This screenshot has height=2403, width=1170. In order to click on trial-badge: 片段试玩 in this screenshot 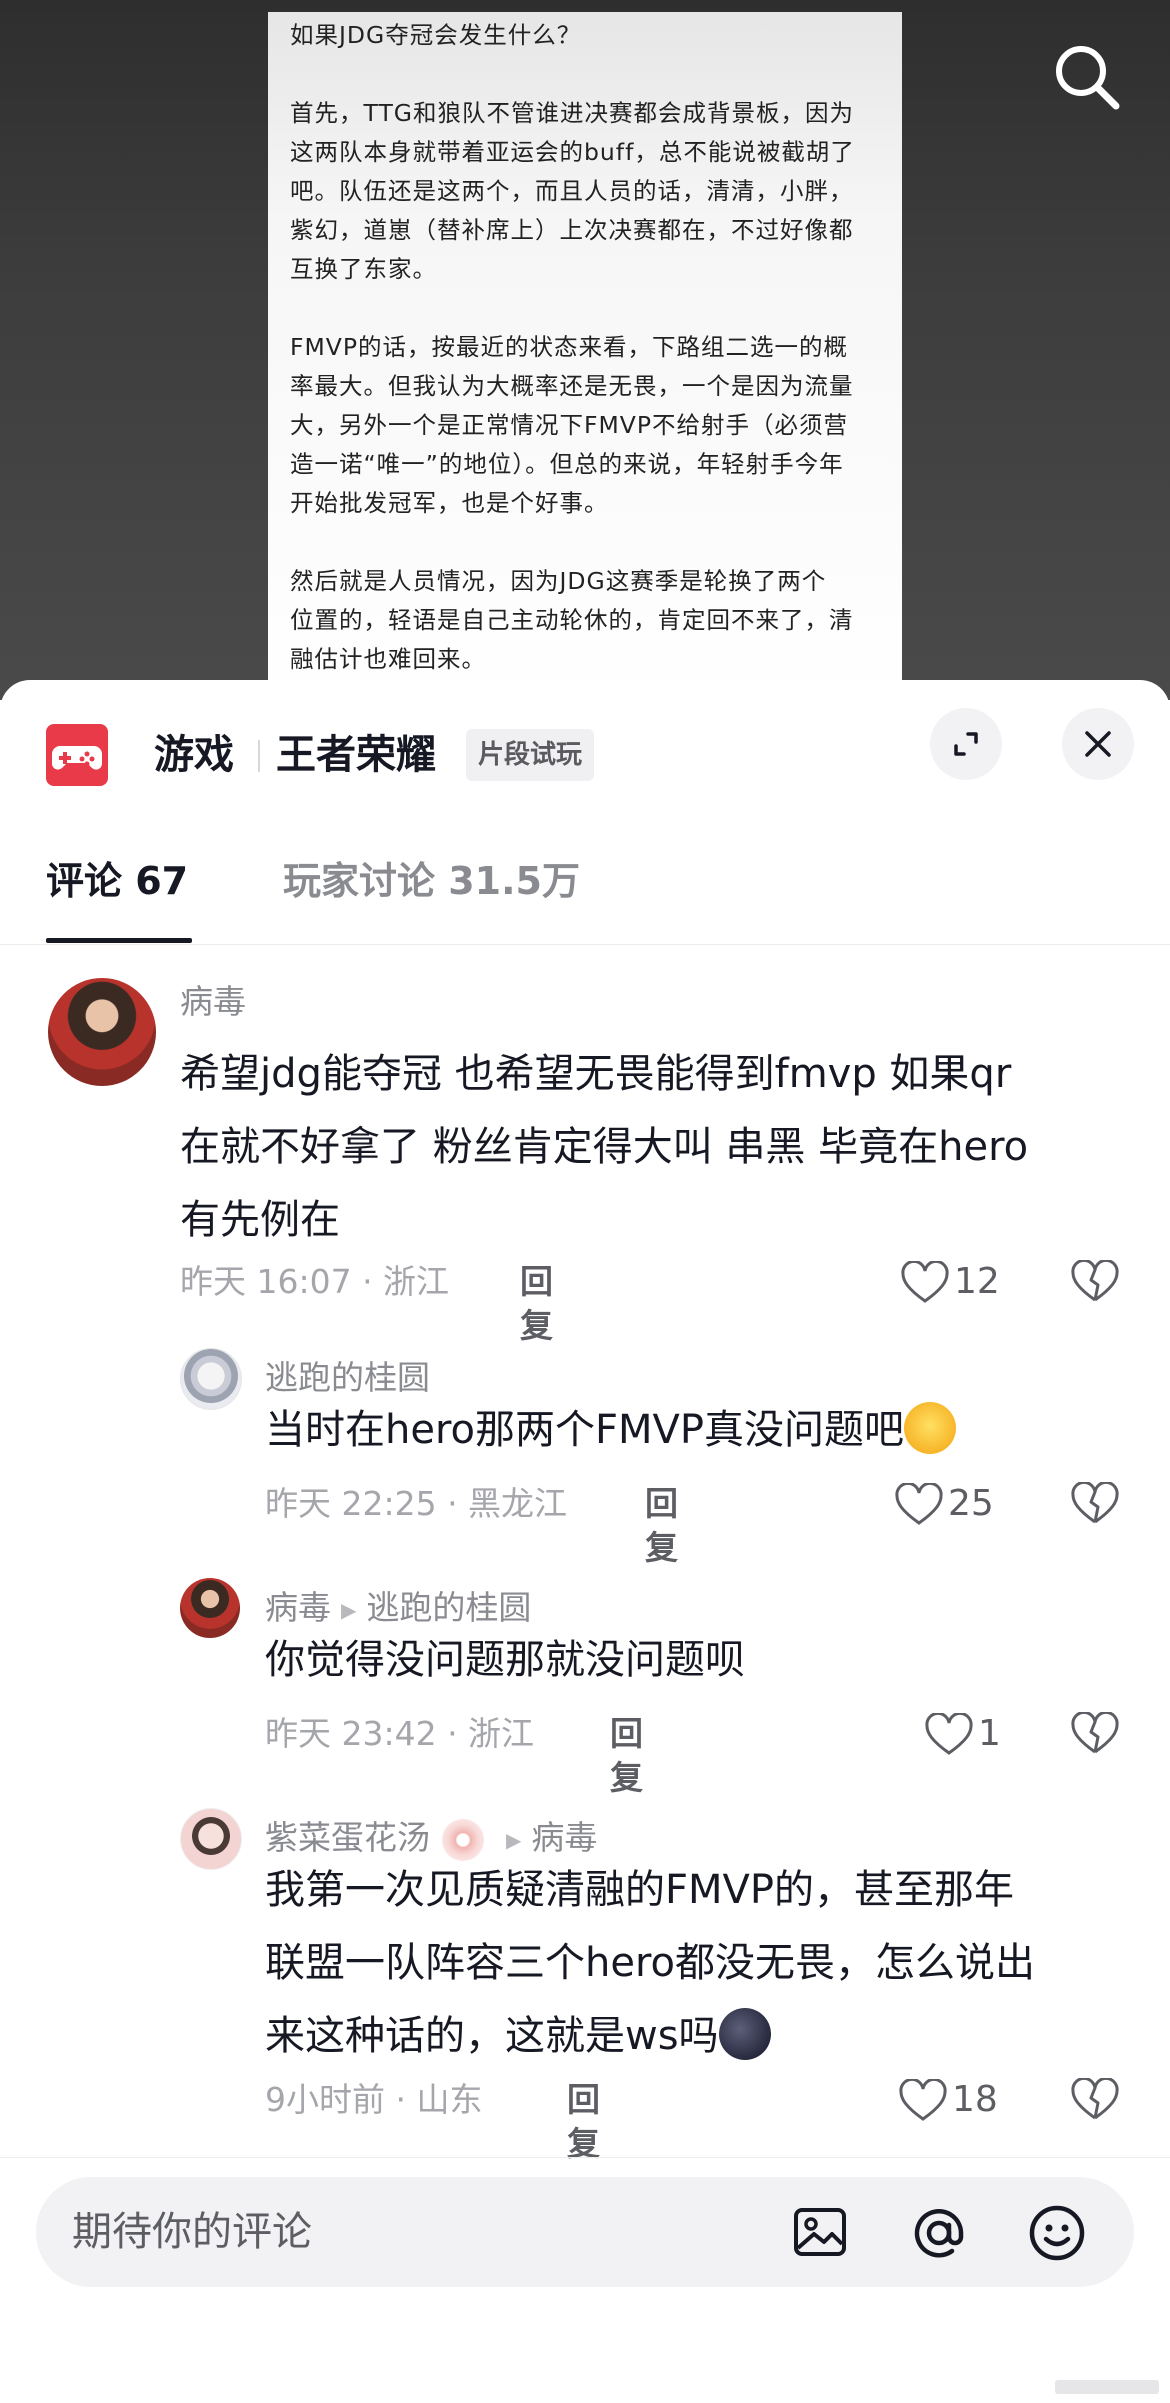, I will do `click(530, 755)`.